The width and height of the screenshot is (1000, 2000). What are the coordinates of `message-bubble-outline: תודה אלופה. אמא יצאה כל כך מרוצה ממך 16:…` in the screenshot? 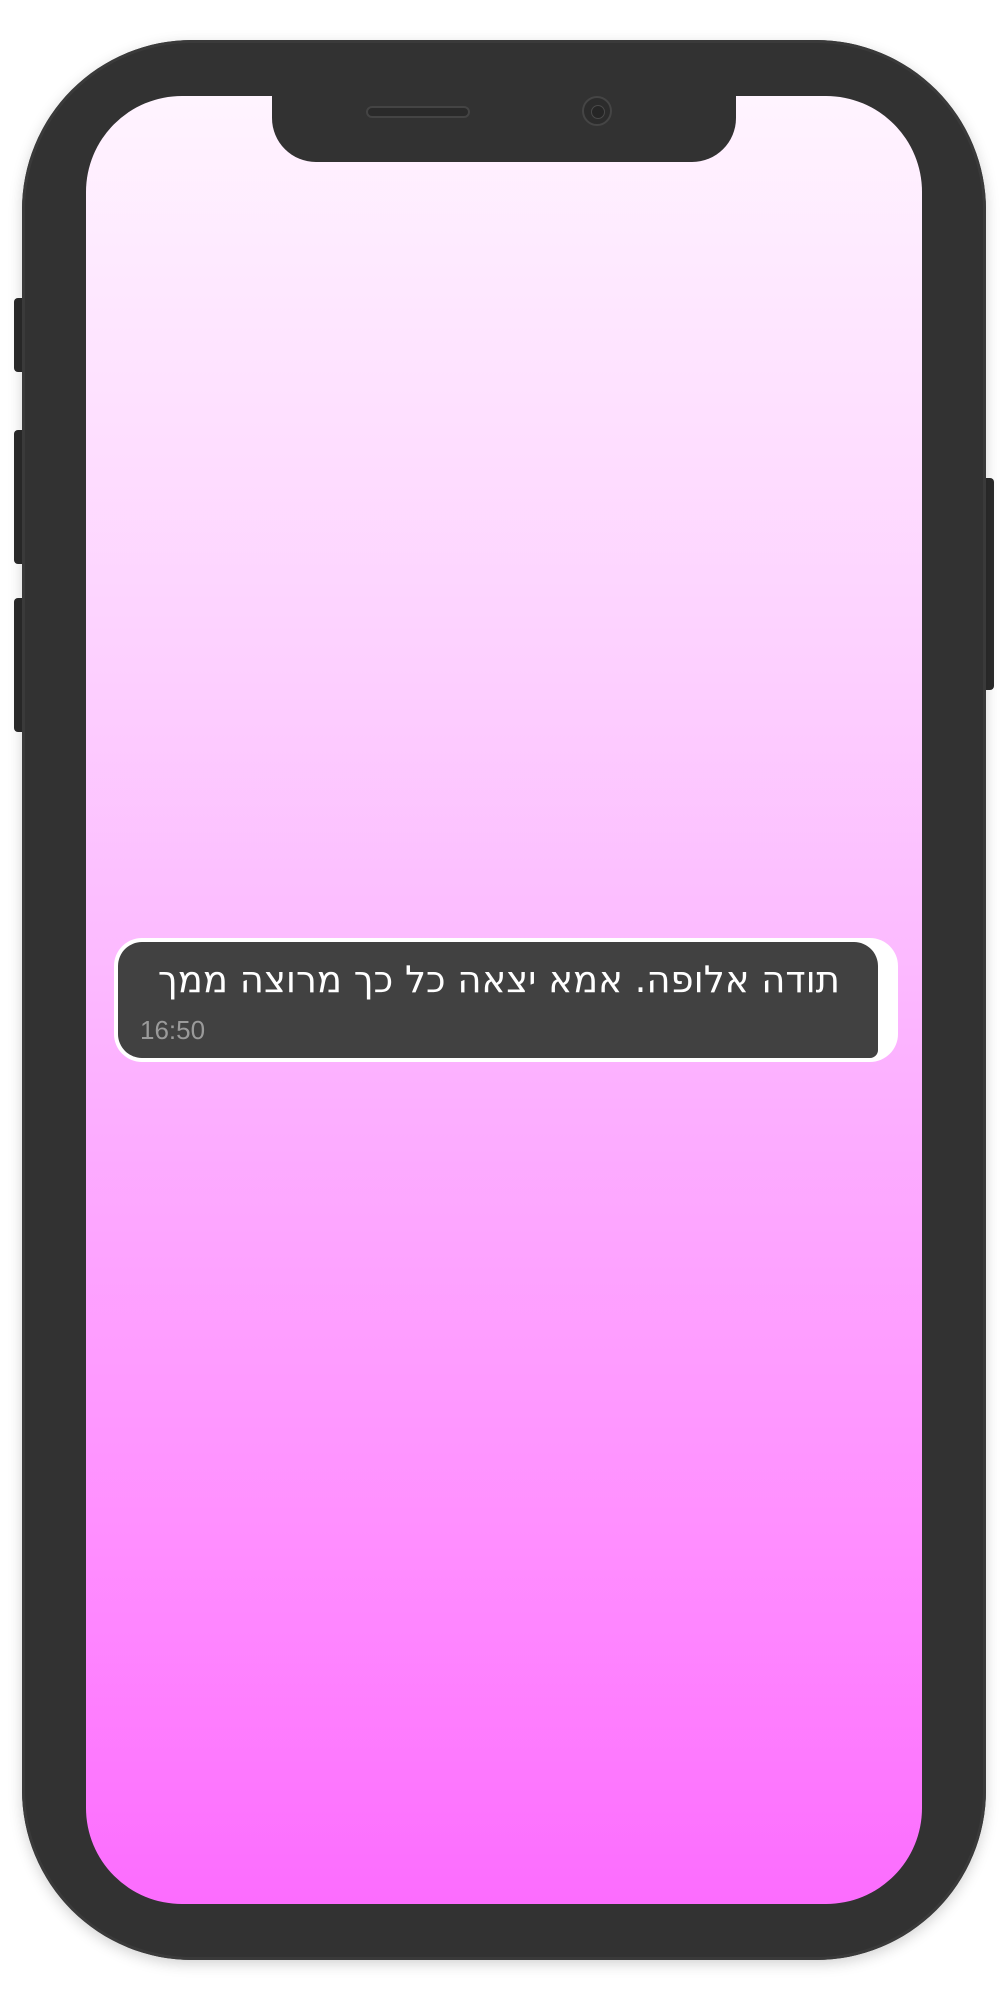 It's located at (506, 1000).